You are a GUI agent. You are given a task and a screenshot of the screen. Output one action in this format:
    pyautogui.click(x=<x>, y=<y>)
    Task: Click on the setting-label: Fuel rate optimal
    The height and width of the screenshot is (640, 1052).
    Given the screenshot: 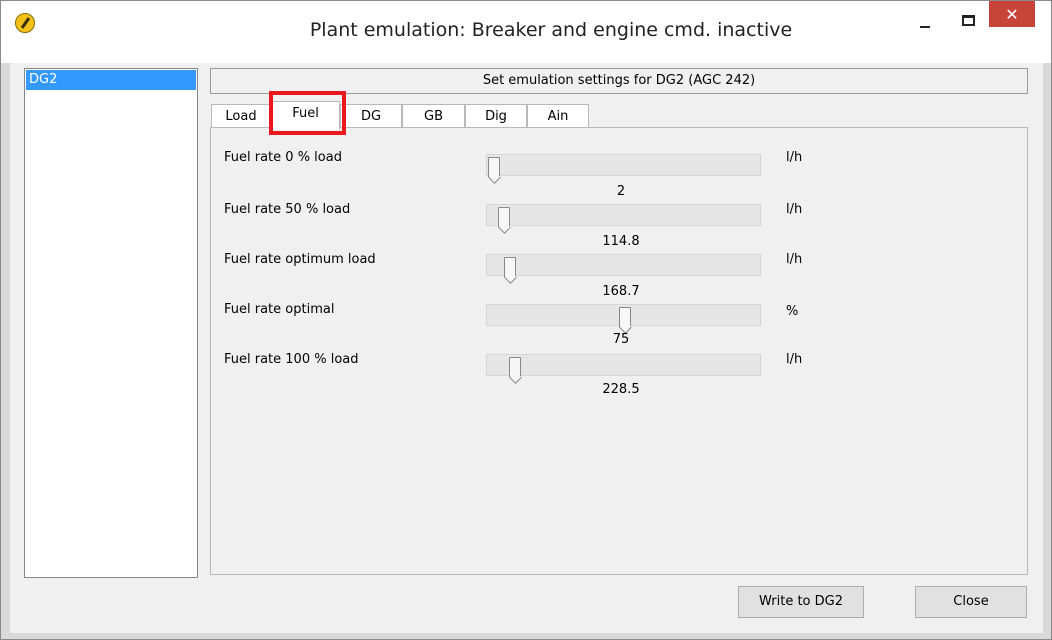 What is the action you would take?
    pyautogui.click(x=279, y=309)
    